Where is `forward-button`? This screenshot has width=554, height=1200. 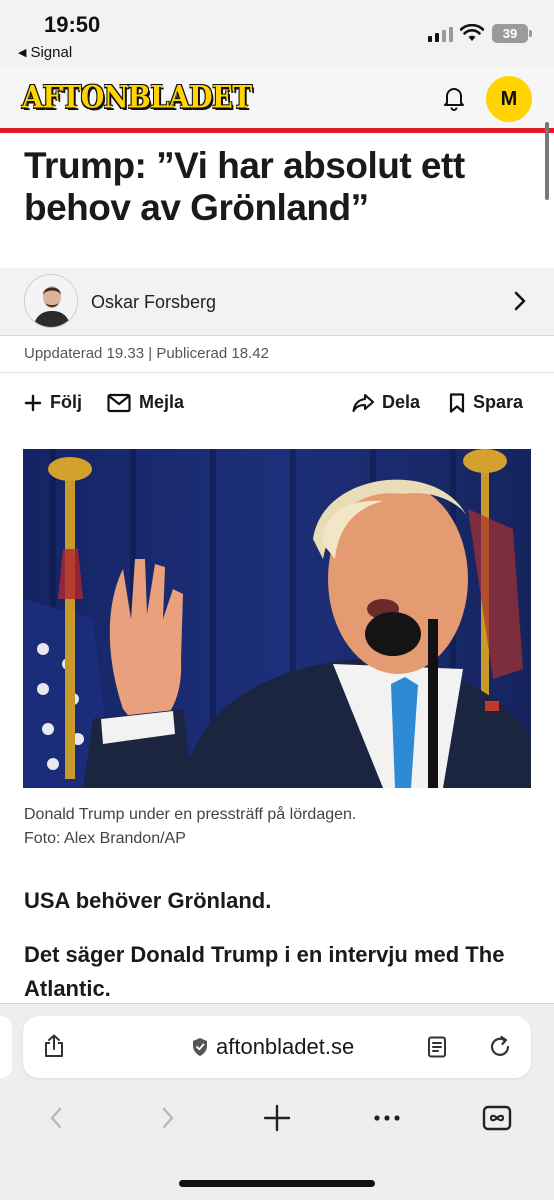 forward-button is located at coordinates (168, 1118).